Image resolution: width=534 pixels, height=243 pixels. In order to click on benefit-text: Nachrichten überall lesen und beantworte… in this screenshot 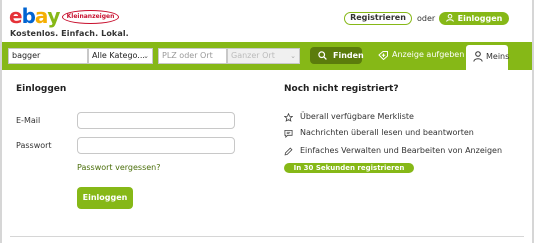, I will do `click(387, 132)`.